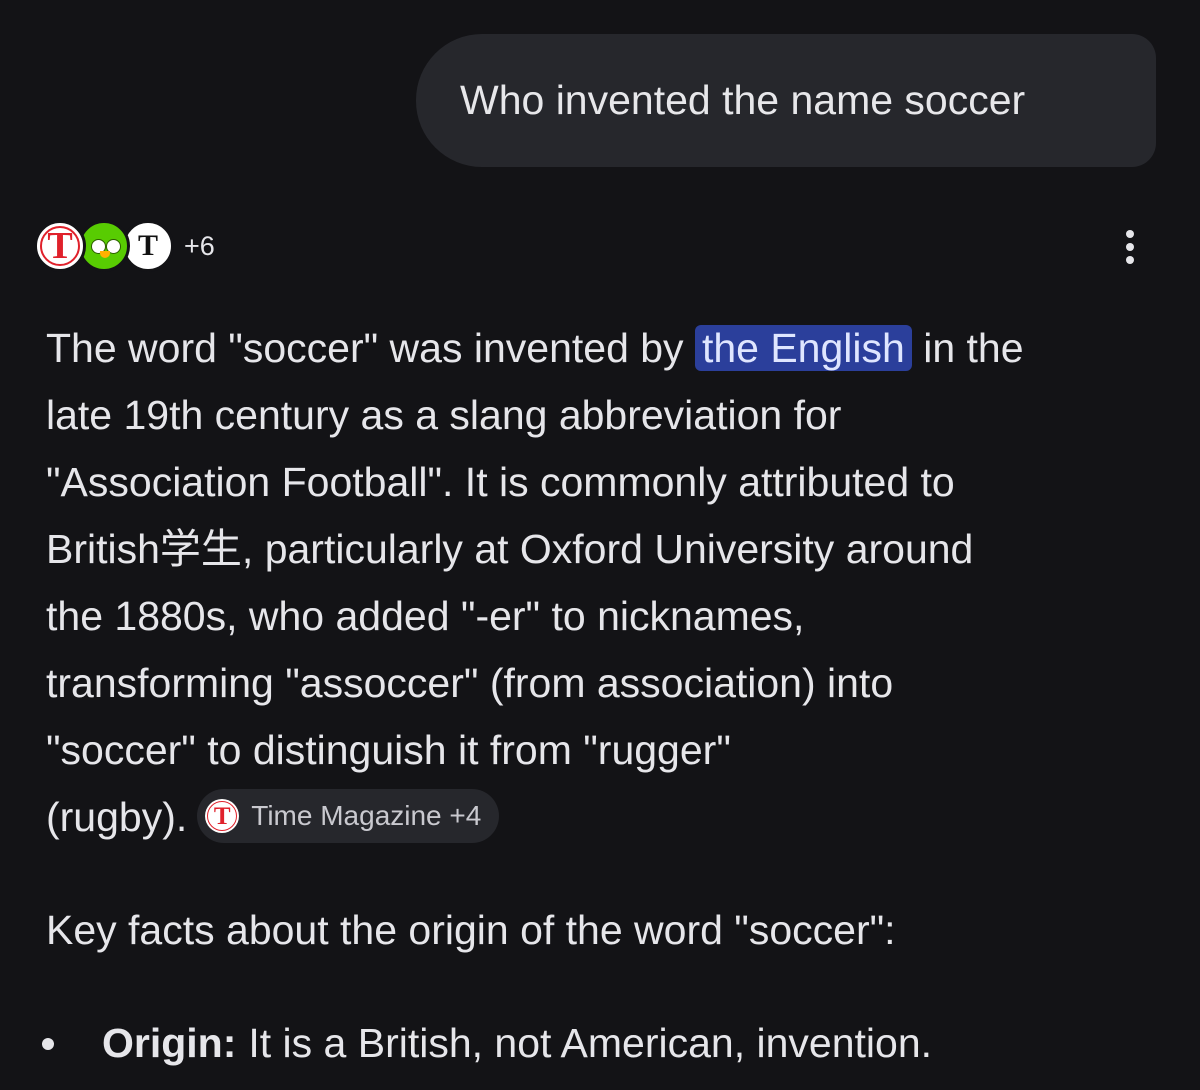 This screenshot has height=1090, width=1200. Describe the element at coordinates (366, 816) in the screenshot. I see `citation-label: Time Magazine +4` at that location.